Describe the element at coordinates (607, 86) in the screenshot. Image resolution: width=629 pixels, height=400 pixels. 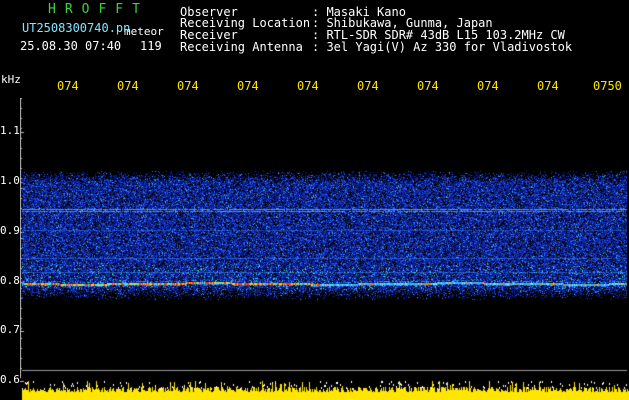
I see `time-tick-label: 0750` at that location.